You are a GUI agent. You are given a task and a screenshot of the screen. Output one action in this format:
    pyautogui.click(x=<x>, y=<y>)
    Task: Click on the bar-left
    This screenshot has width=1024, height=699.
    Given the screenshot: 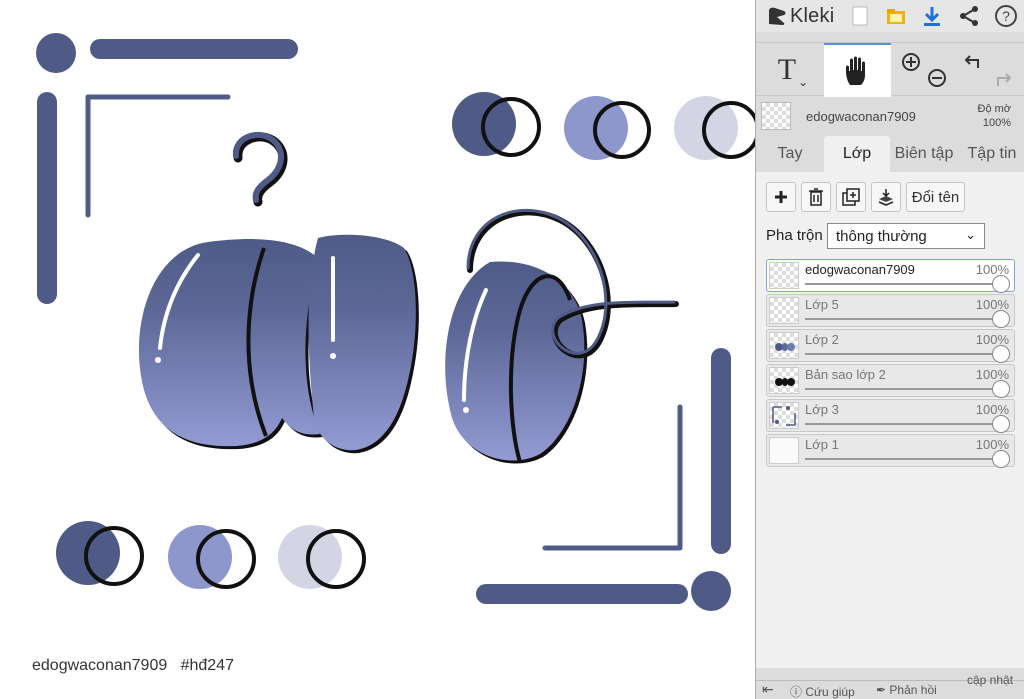 What is the action you would take?
    pyautogui.click(x=47, y=198)
    